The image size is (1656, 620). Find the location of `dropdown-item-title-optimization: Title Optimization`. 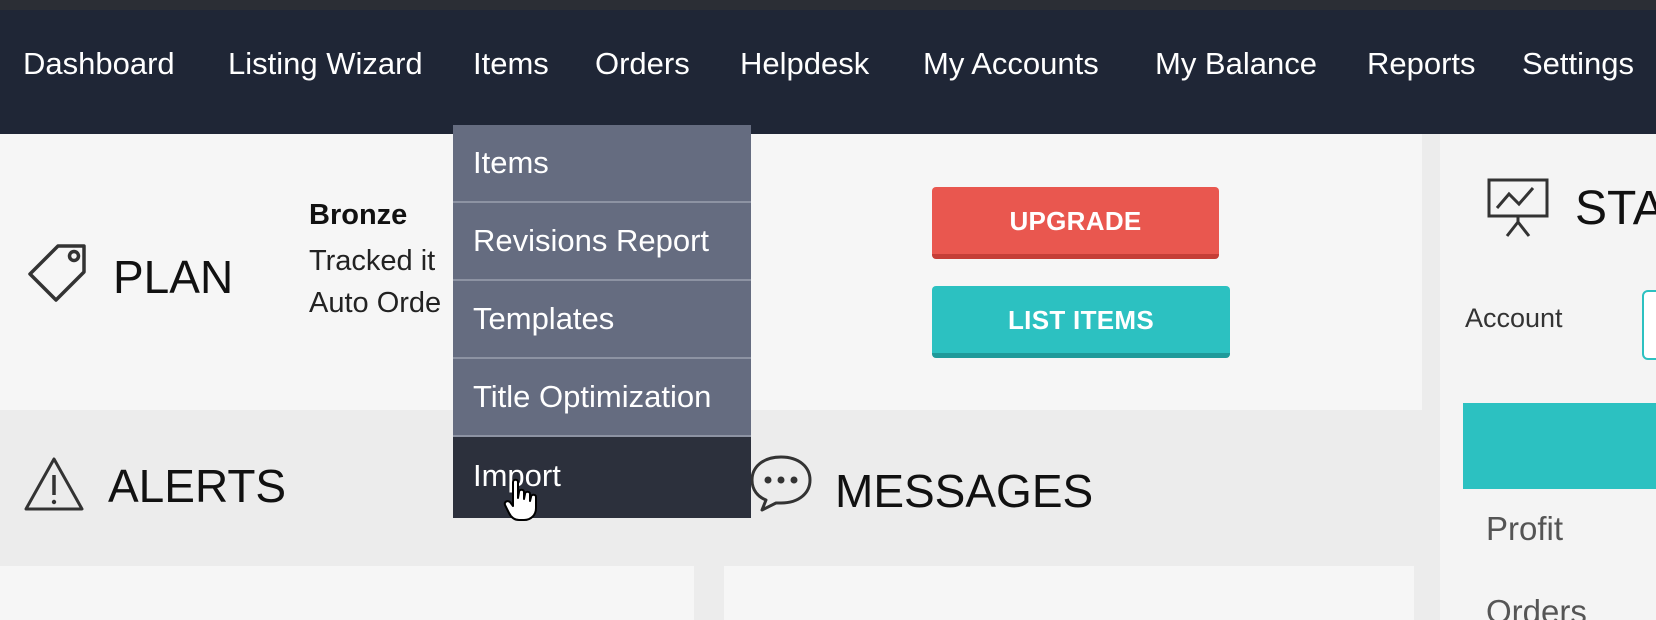

dropdown-item-title-optimization: Title Optimization is located at coordinates (602, 398).